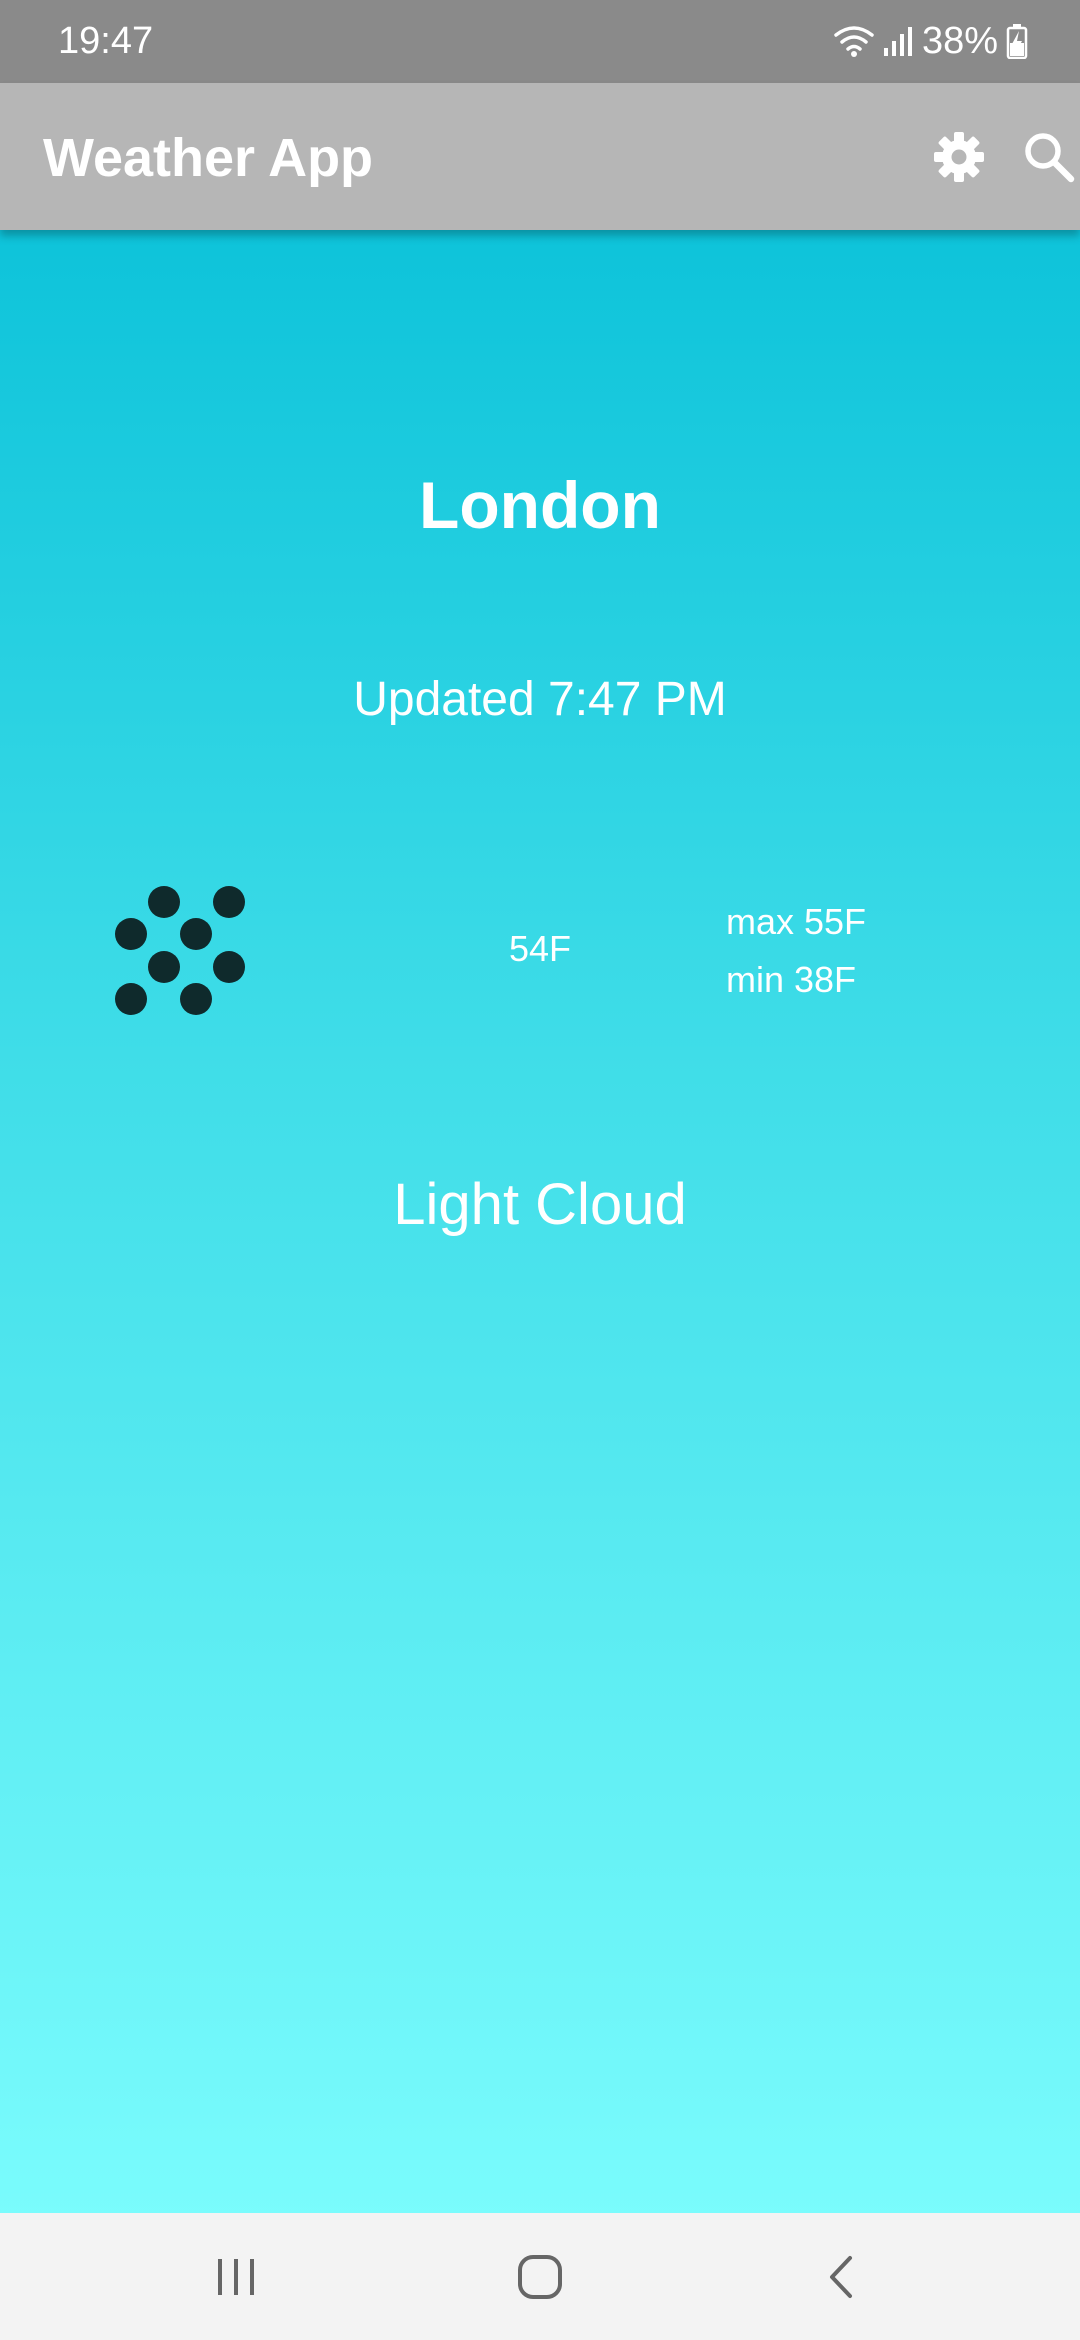 This screenshot has width=1080, height=2340. What do you see at coordinates (1017, 41) in the screenshot?
I see `battery-charging-icon` at bounding box center [1017, 41].